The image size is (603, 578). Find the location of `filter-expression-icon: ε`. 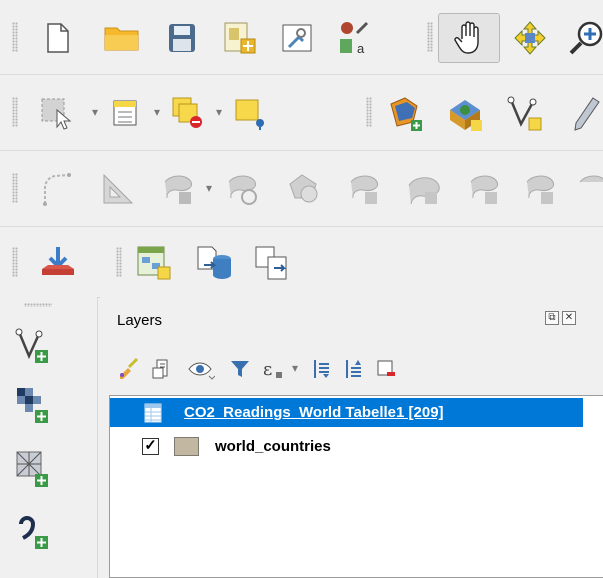

filter-expression-icon: ε is located at coordinates (274, 369).